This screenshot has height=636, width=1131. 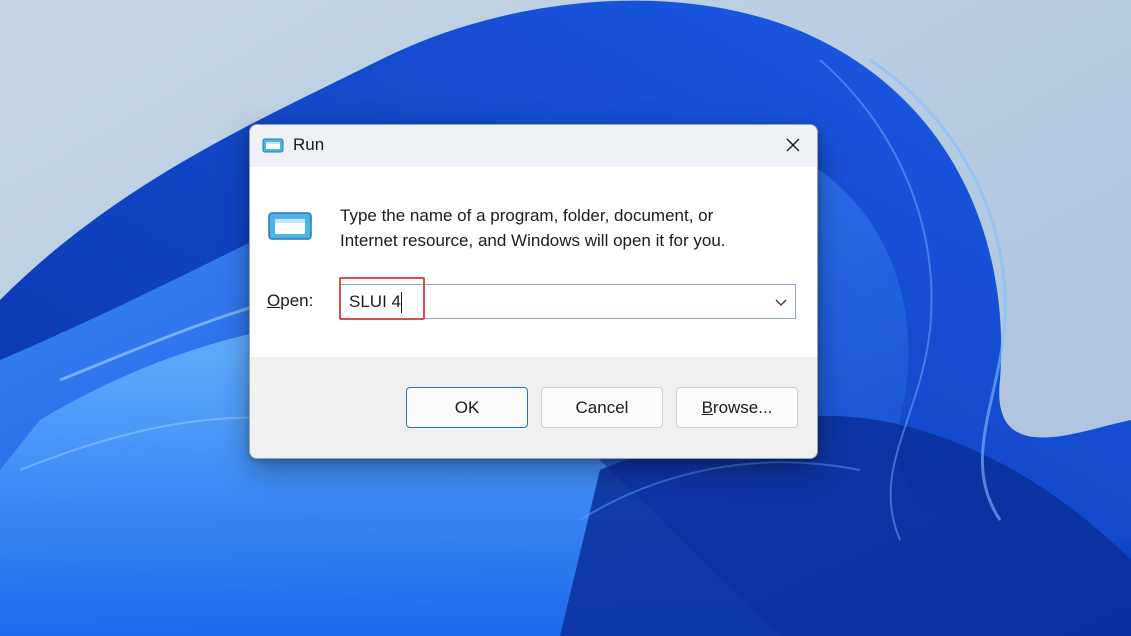 I want to click on chevron-down-icon, so click(x=781, y=302).